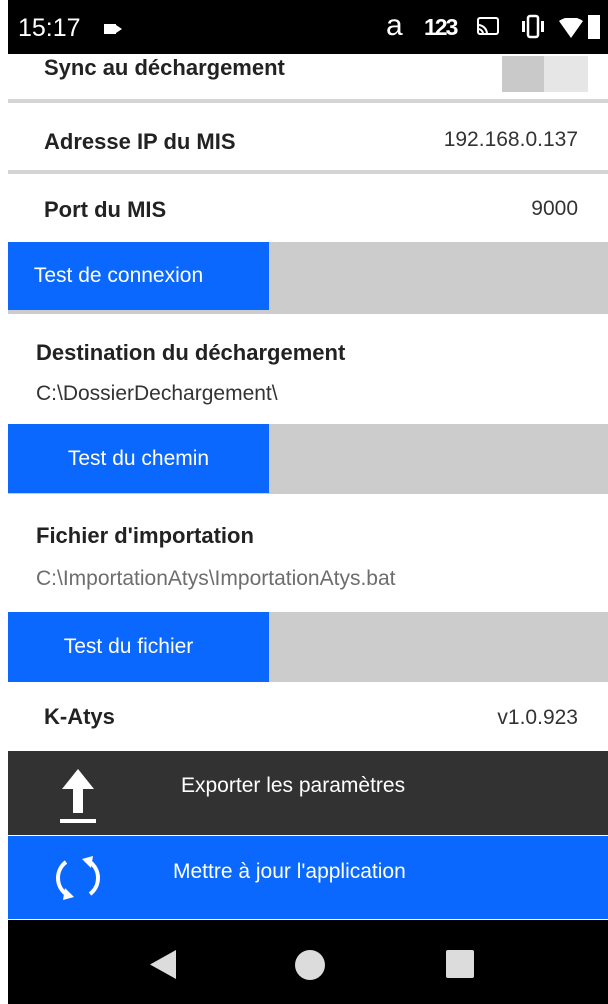  I want to click on file-test-band: Test du fichier, so click(308, 647).